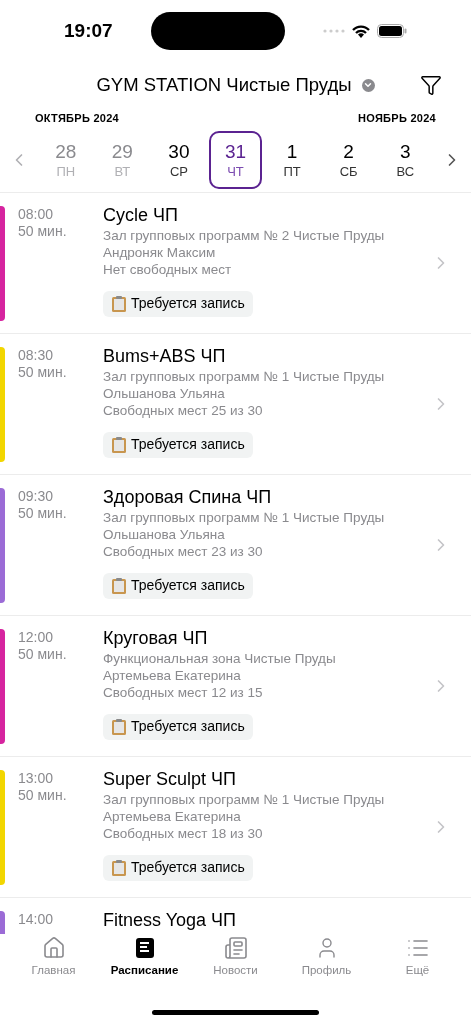 This screenshot has height=1024, width=471. What do you see at coordinates (220, 658) in the screenshot?
I see `room-name: Функциональная зона Чистые Пруды` at bounding box center [220, 658].